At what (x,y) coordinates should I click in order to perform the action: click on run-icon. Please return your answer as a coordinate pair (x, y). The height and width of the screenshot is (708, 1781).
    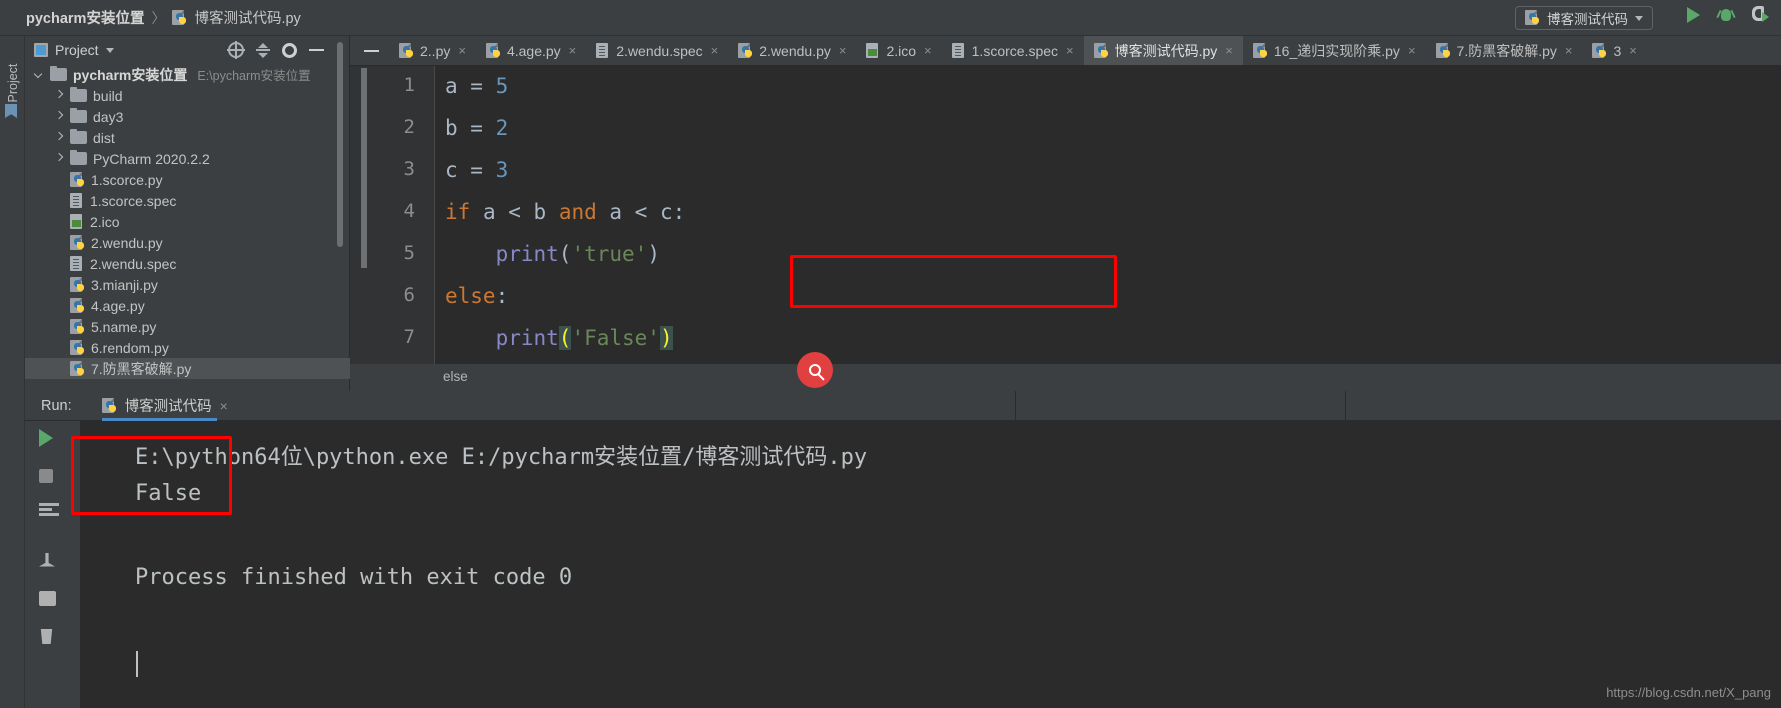
    Looking at the image, I should click on (1693, 14).